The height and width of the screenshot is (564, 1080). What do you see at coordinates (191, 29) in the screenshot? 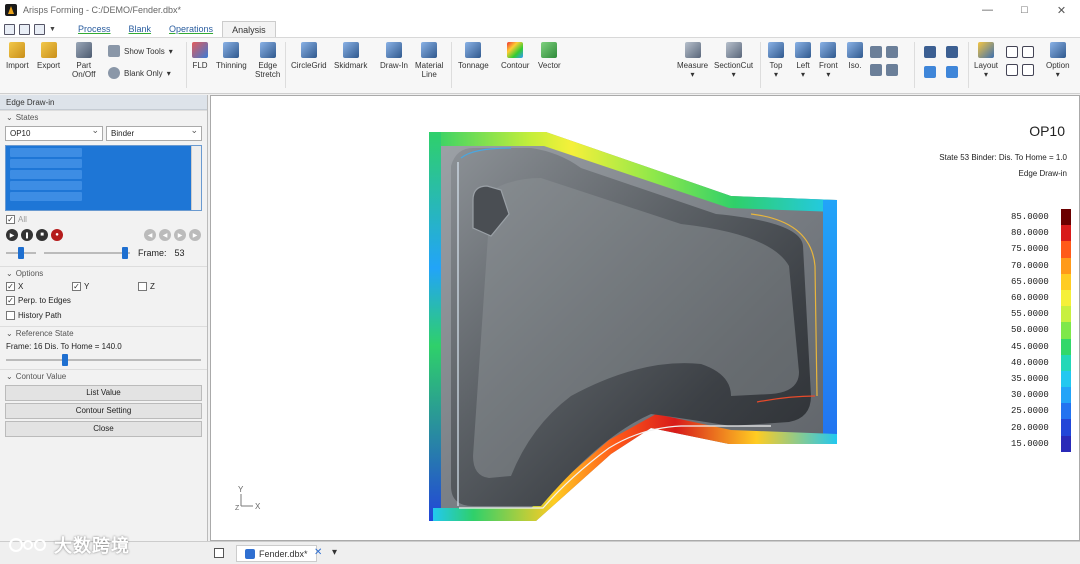
I see `tab-operations: Operations` at bounding box center [191, 29].